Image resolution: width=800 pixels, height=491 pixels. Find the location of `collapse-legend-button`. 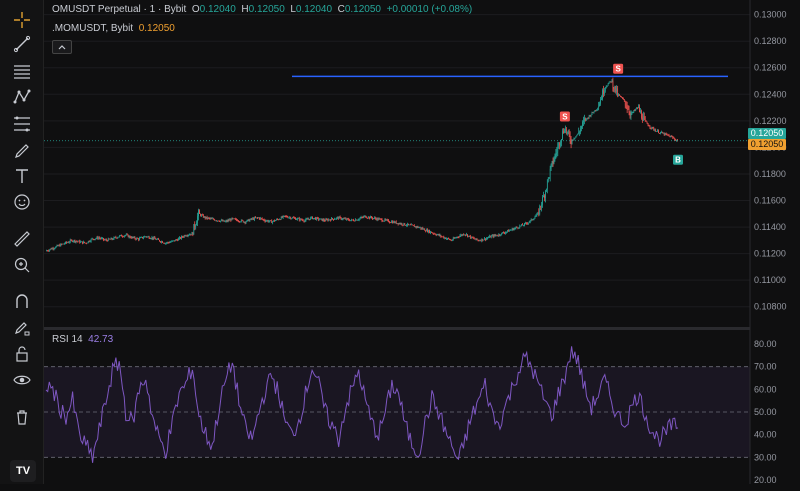

collapse-legend-button is located at coordinates (62, 47).